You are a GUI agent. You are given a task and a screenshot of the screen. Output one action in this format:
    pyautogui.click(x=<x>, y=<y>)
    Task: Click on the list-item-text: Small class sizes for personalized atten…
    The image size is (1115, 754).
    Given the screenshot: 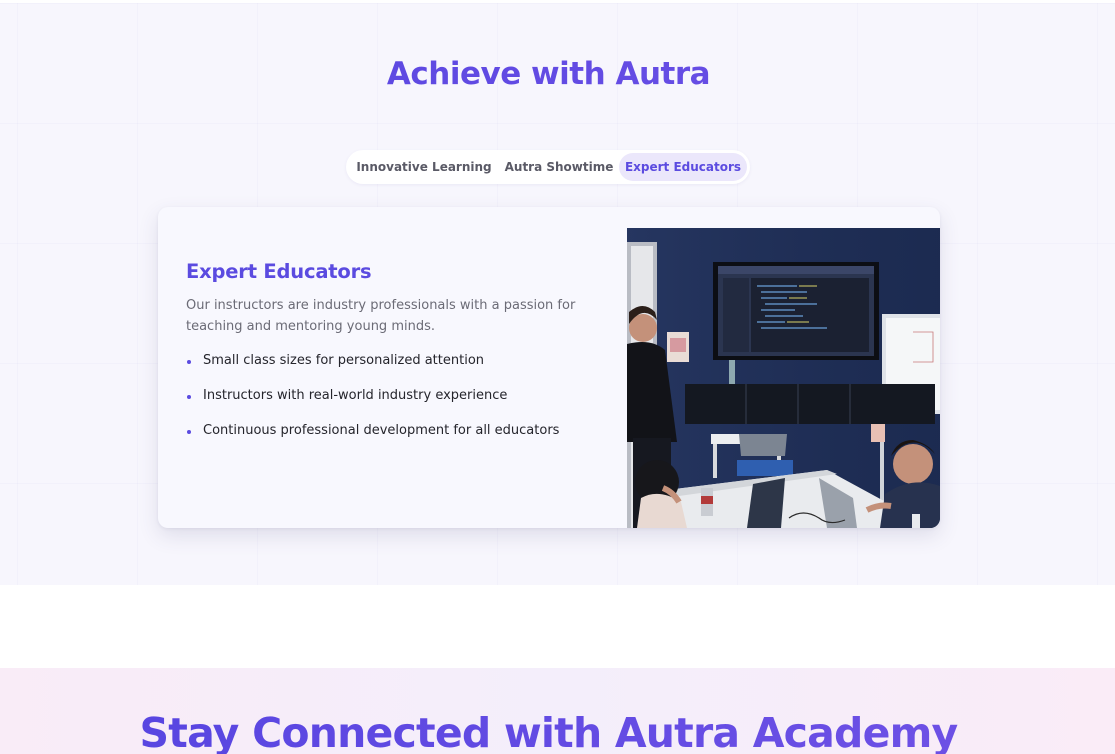 What is the action you would take?
    pyautogui.click(x=344, y=360)
    